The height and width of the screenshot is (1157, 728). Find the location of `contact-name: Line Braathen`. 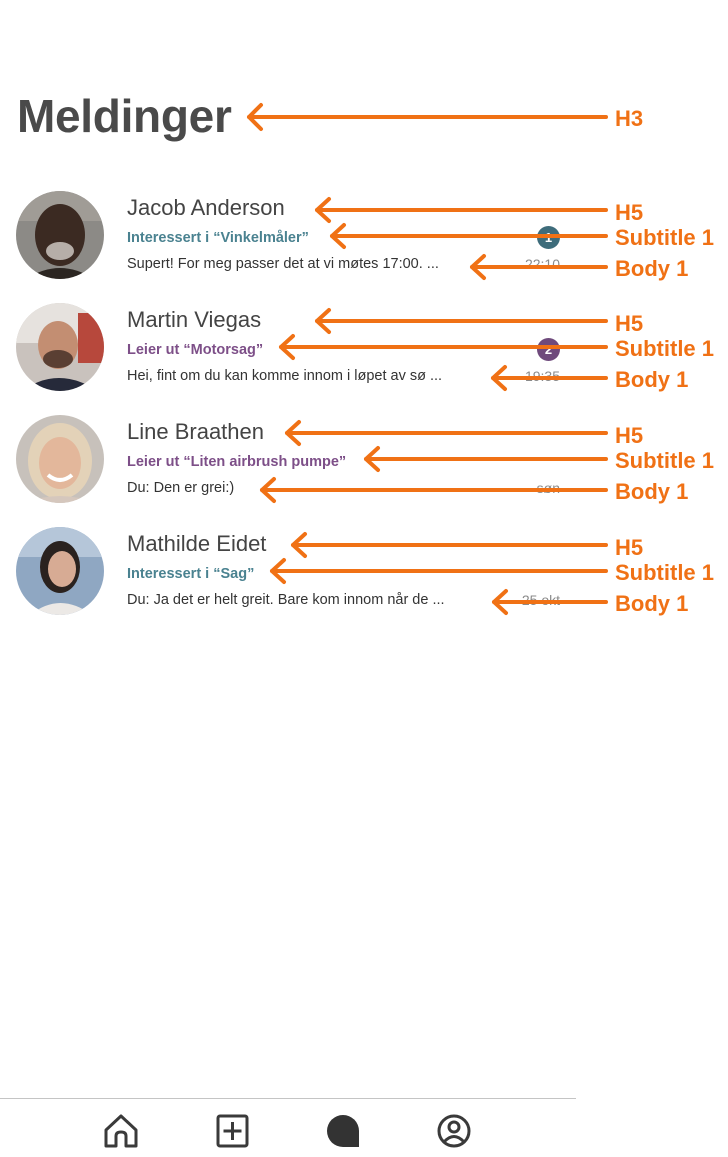

contact-name: Line Braathen is located at coordinates (195, 431).